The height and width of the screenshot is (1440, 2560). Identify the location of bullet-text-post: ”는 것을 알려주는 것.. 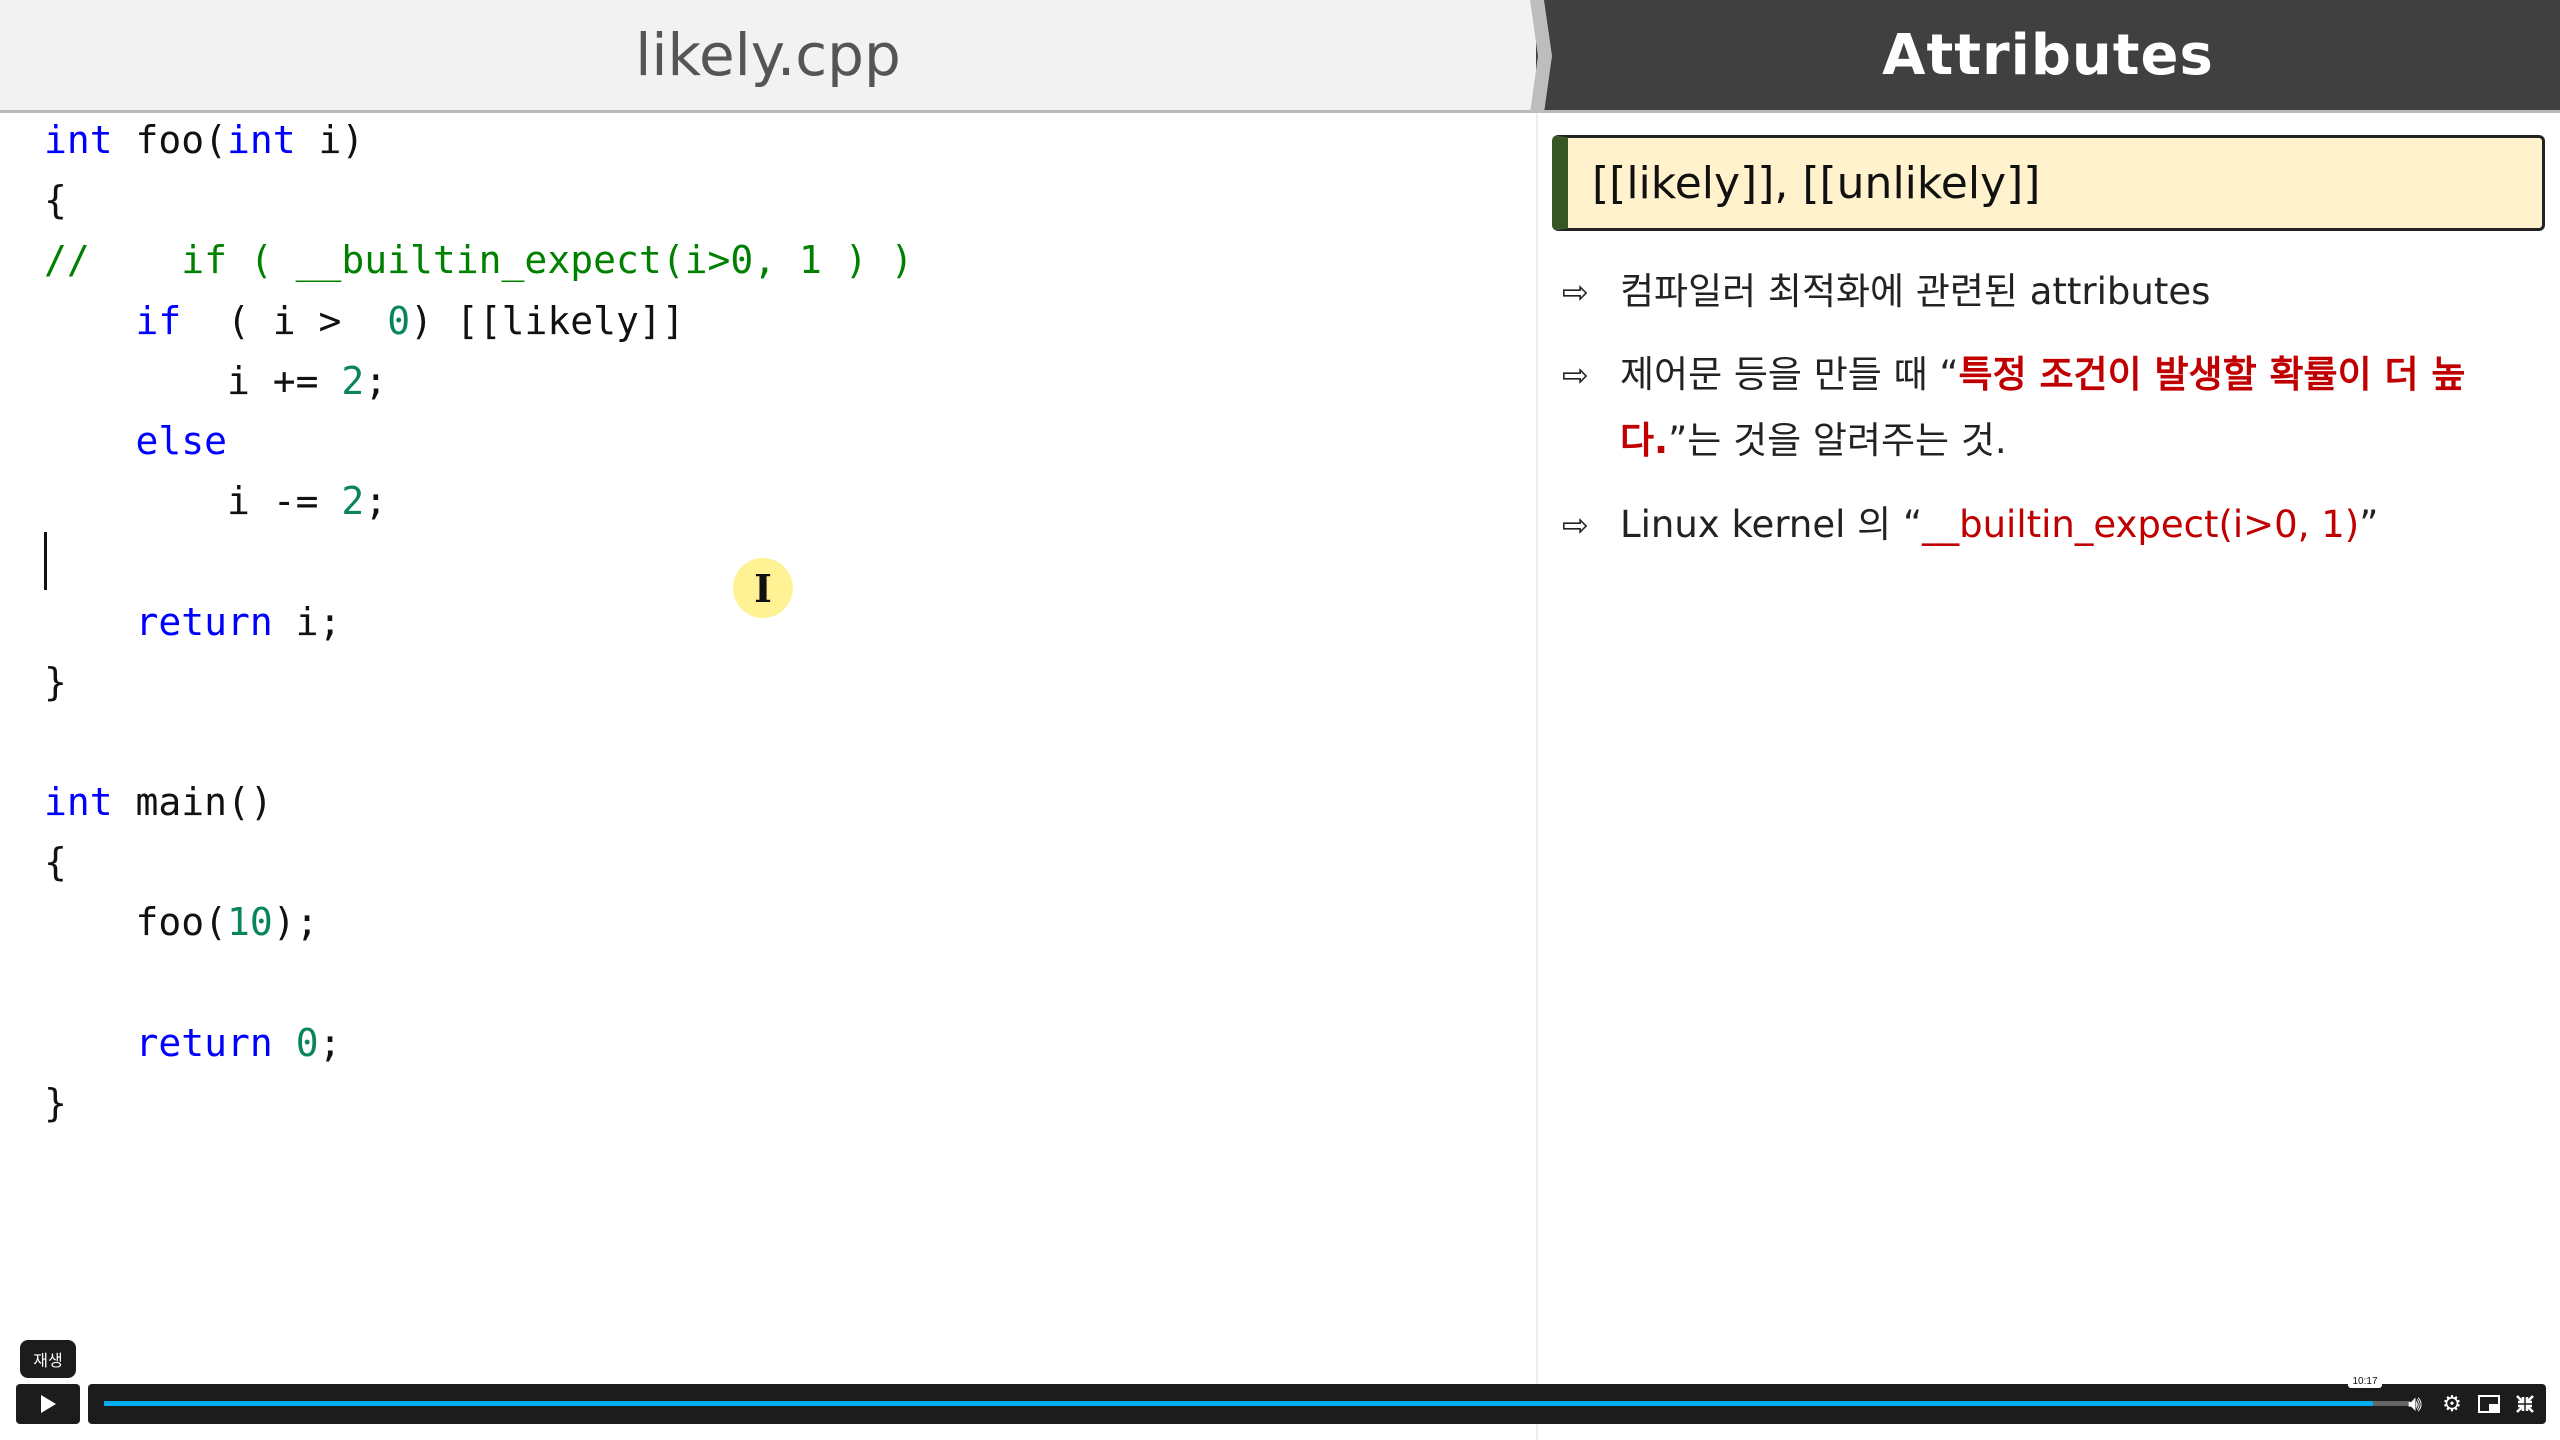
(1837, 440).